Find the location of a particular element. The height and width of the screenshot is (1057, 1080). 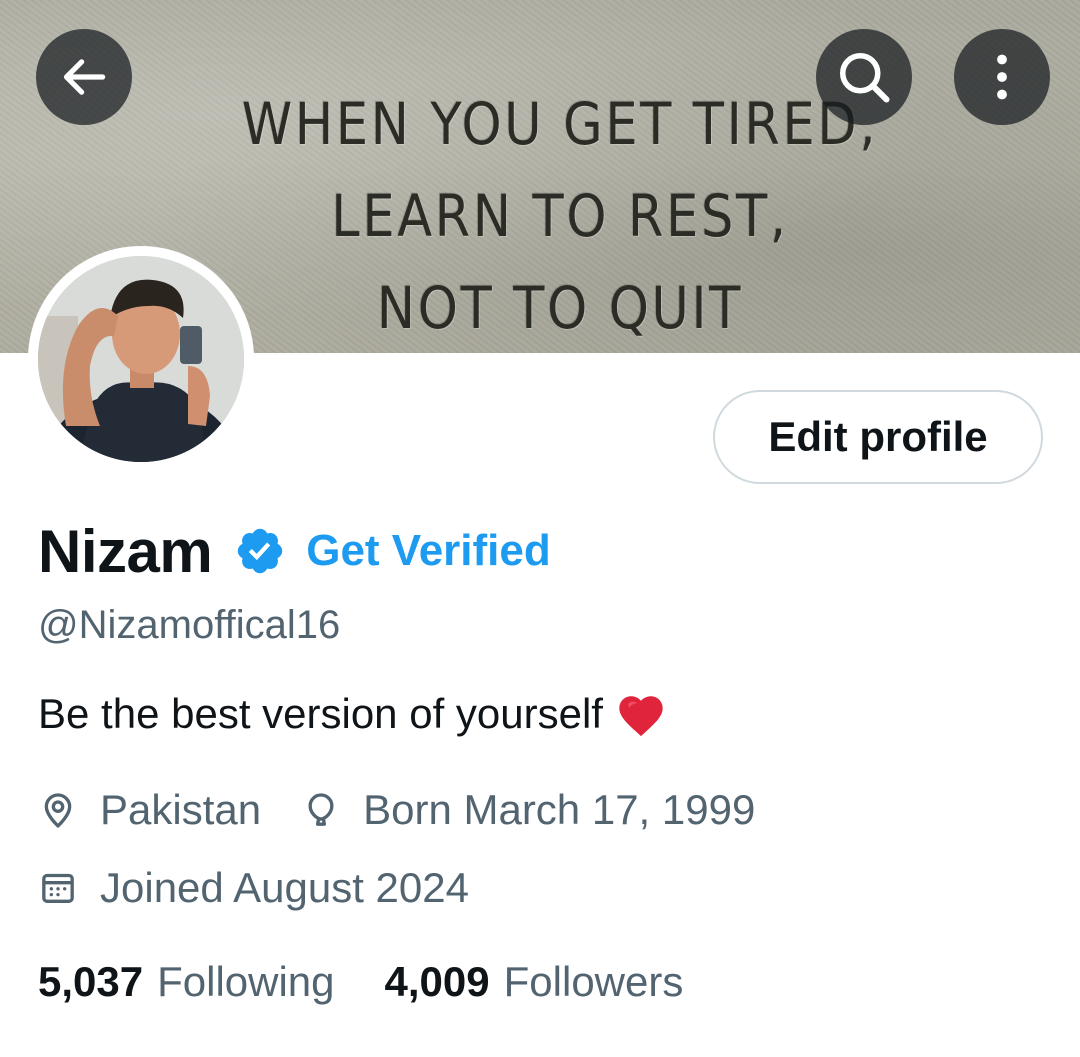

search-button is located at coordinates (864, 77).